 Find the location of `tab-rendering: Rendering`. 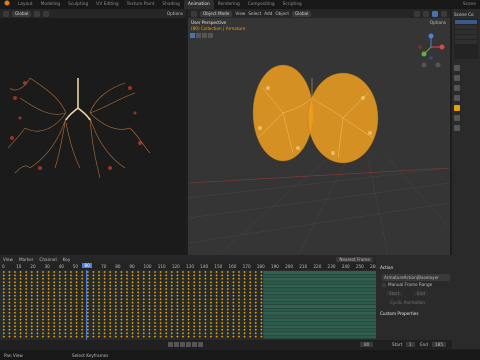

tab-rendering: Rendering is located at coordinates (229, 4).